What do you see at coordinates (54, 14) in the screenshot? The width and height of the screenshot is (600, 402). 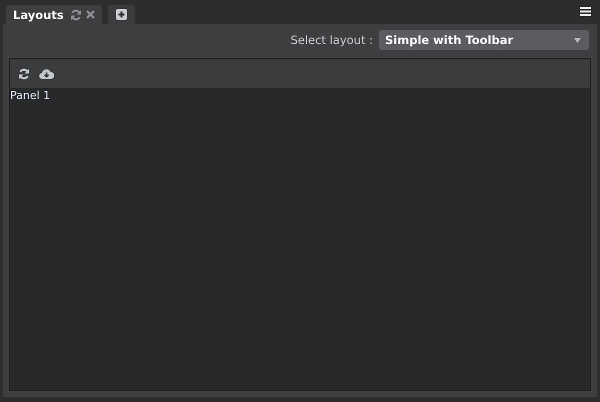 I see `tab: Layouts` at bounding box center [54, 14].